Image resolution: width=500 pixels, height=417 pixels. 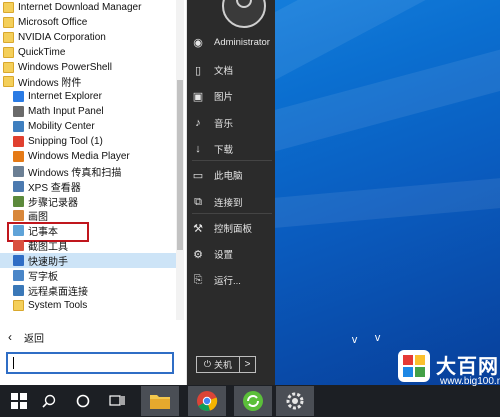 I want to click on places-item: ♪ 音乐, so click(x=237, y=123).